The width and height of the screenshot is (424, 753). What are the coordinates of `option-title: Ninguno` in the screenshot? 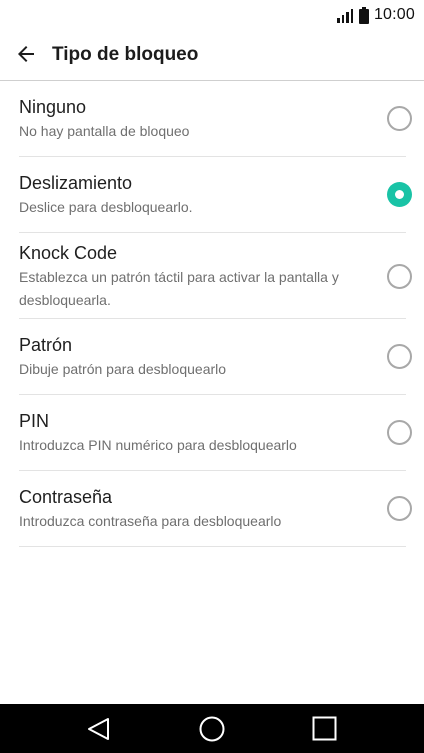 It's located at (53, 107).